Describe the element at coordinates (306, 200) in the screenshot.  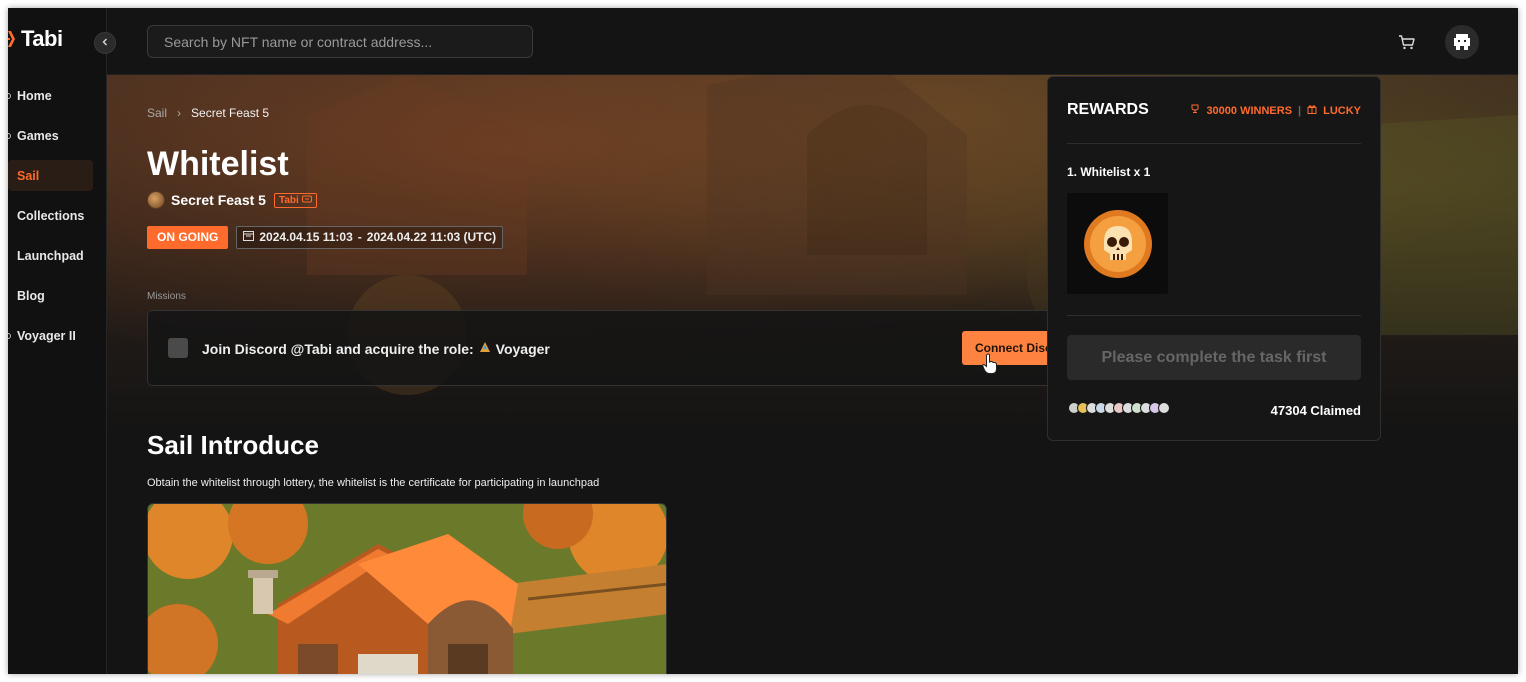
I see `gamepad-icon` at that location.